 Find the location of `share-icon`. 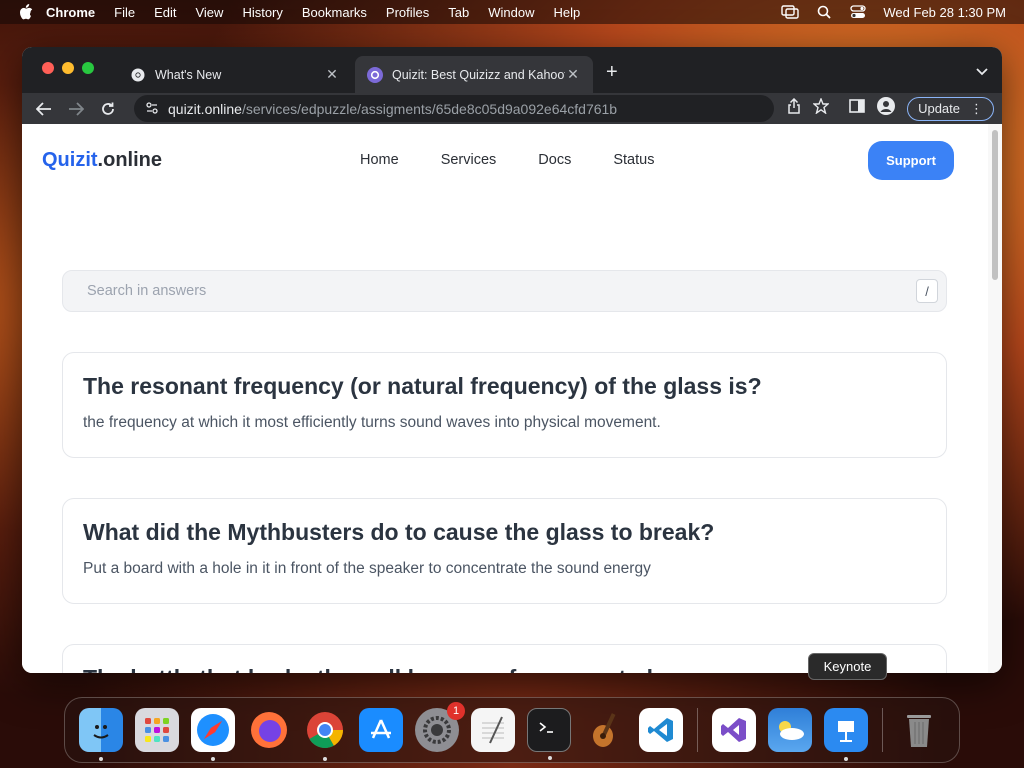

share-icon is located at coordinates (794, 108).